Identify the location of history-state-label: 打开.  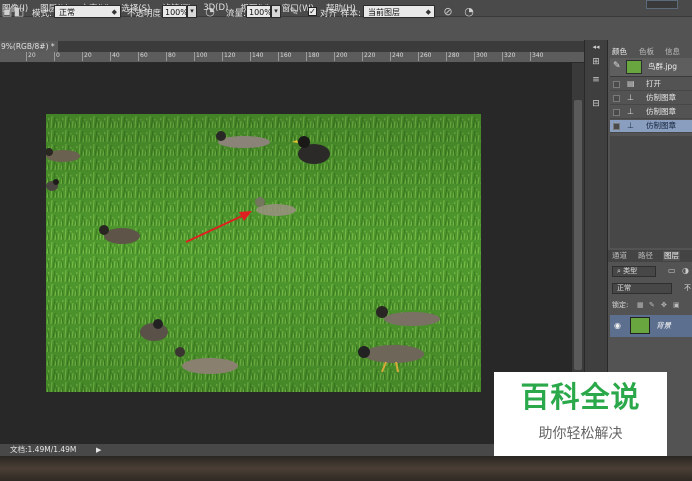
(653, 83).